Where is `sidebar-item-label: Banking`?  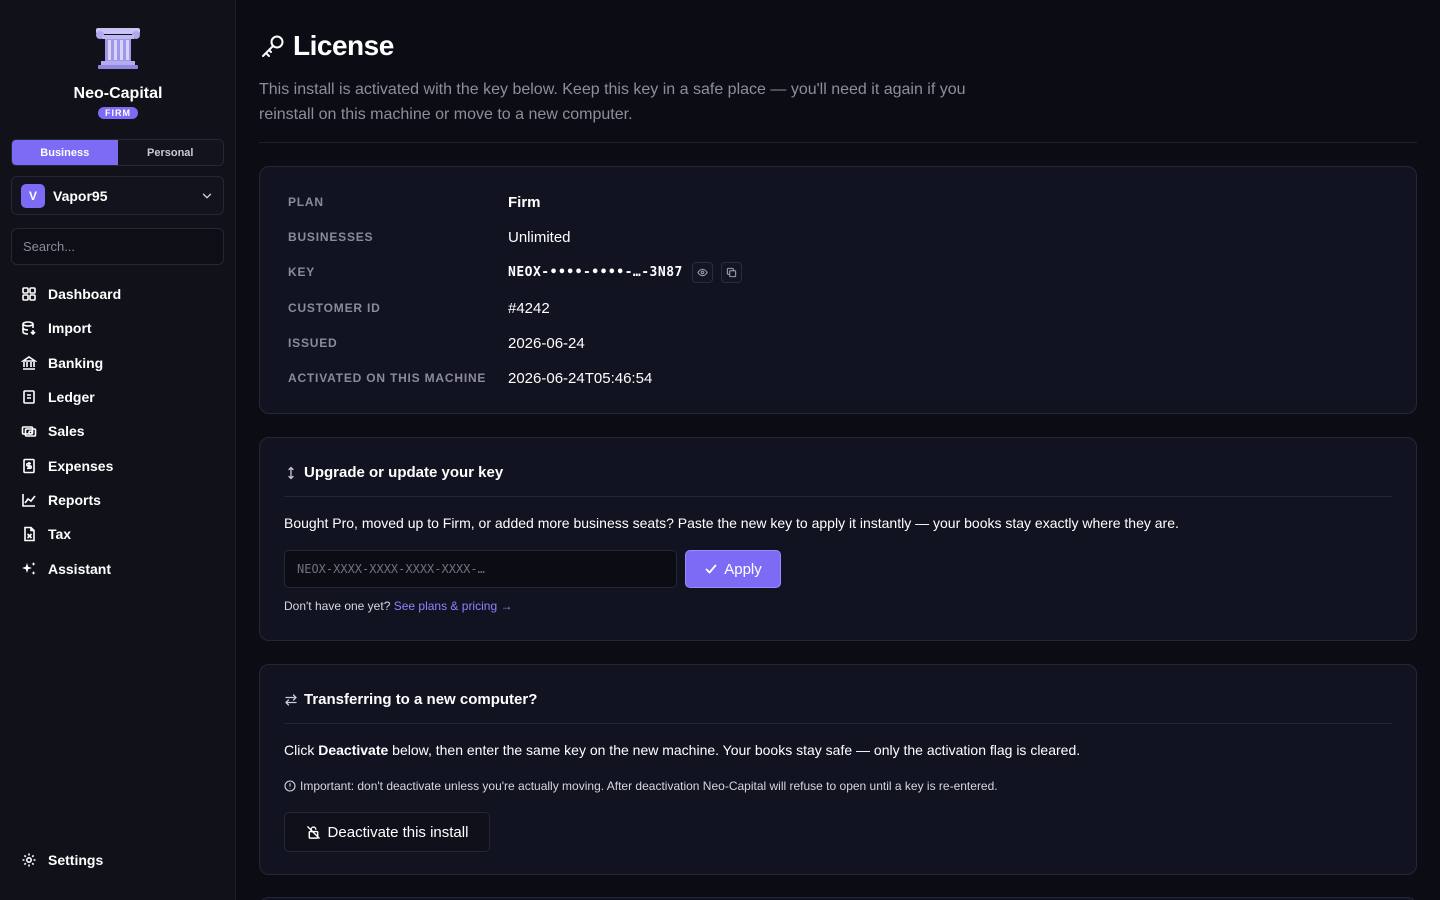
sidebar-item-label: Banking is located at coordinates (76, 362).